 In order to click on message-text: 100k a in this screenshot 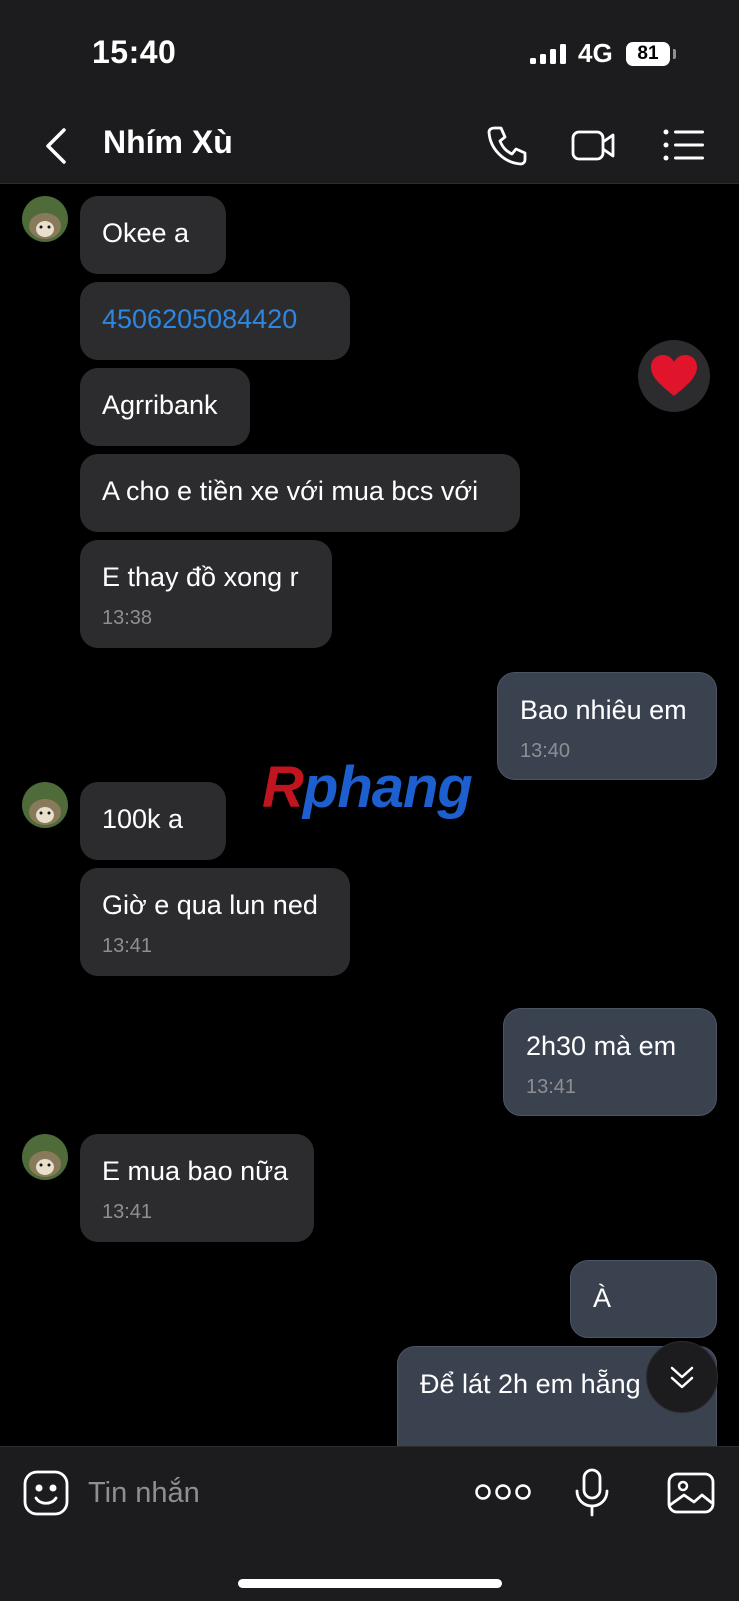, I will do `click(143, 819)`.